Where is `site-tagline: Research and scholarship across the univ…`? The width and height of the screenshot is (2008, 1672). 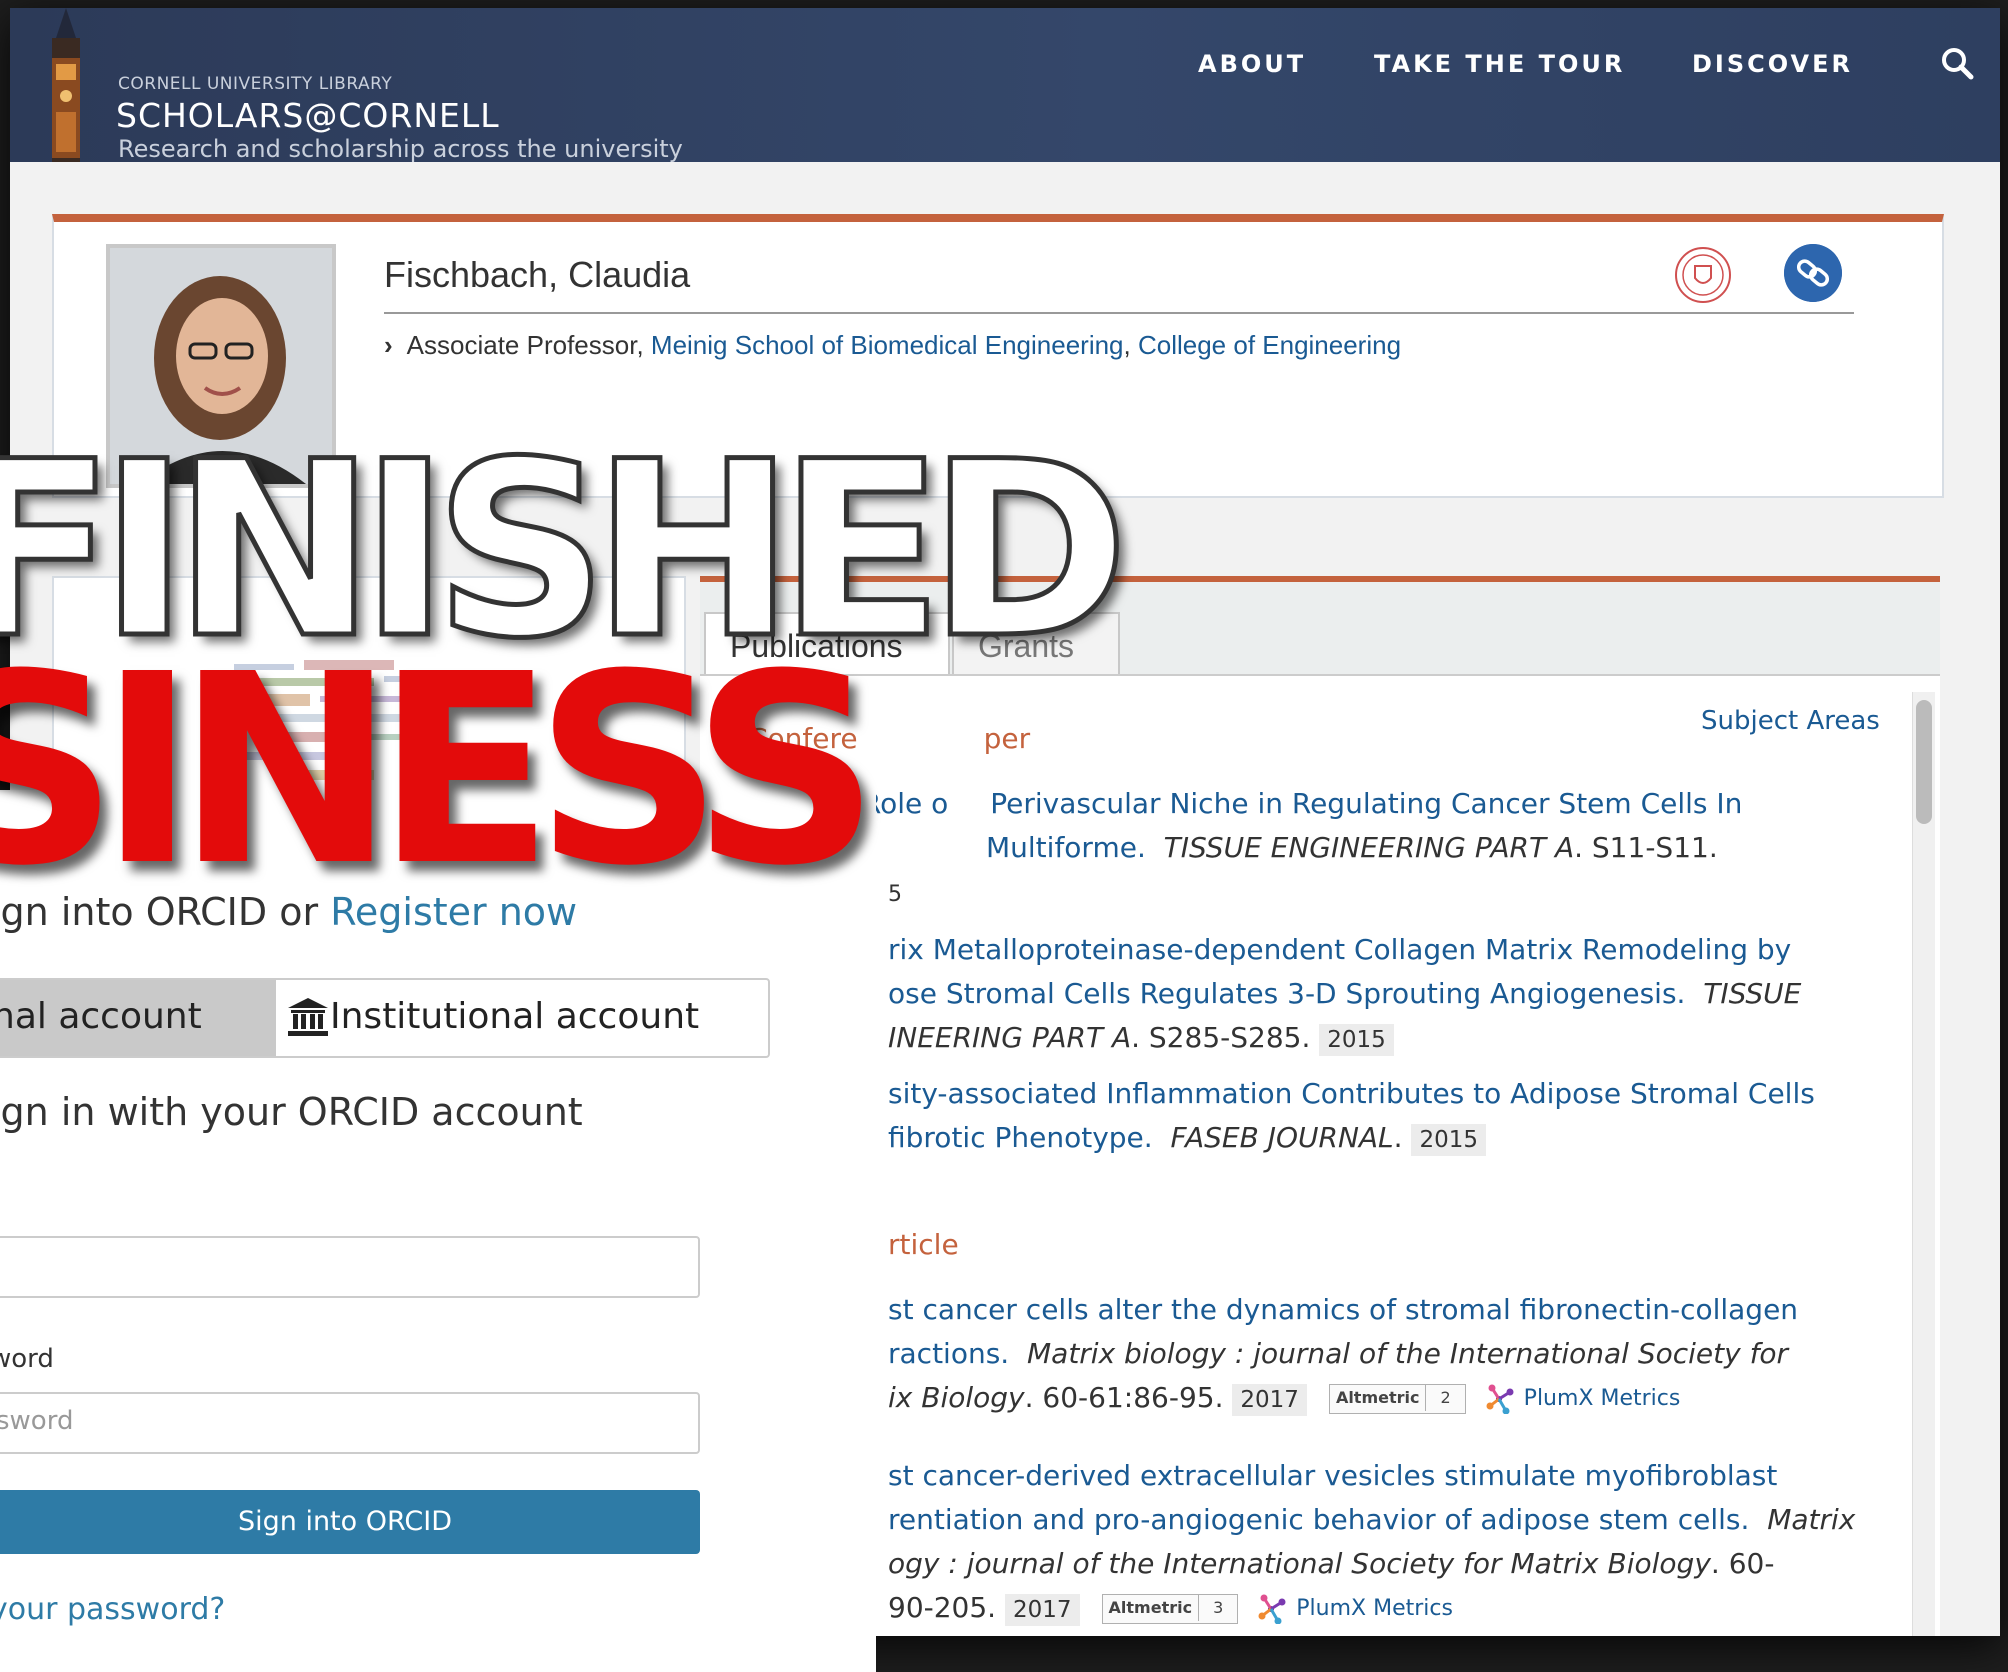
site-tagline: Research and scholarship across the univ… is located at coordinates (400, 149).